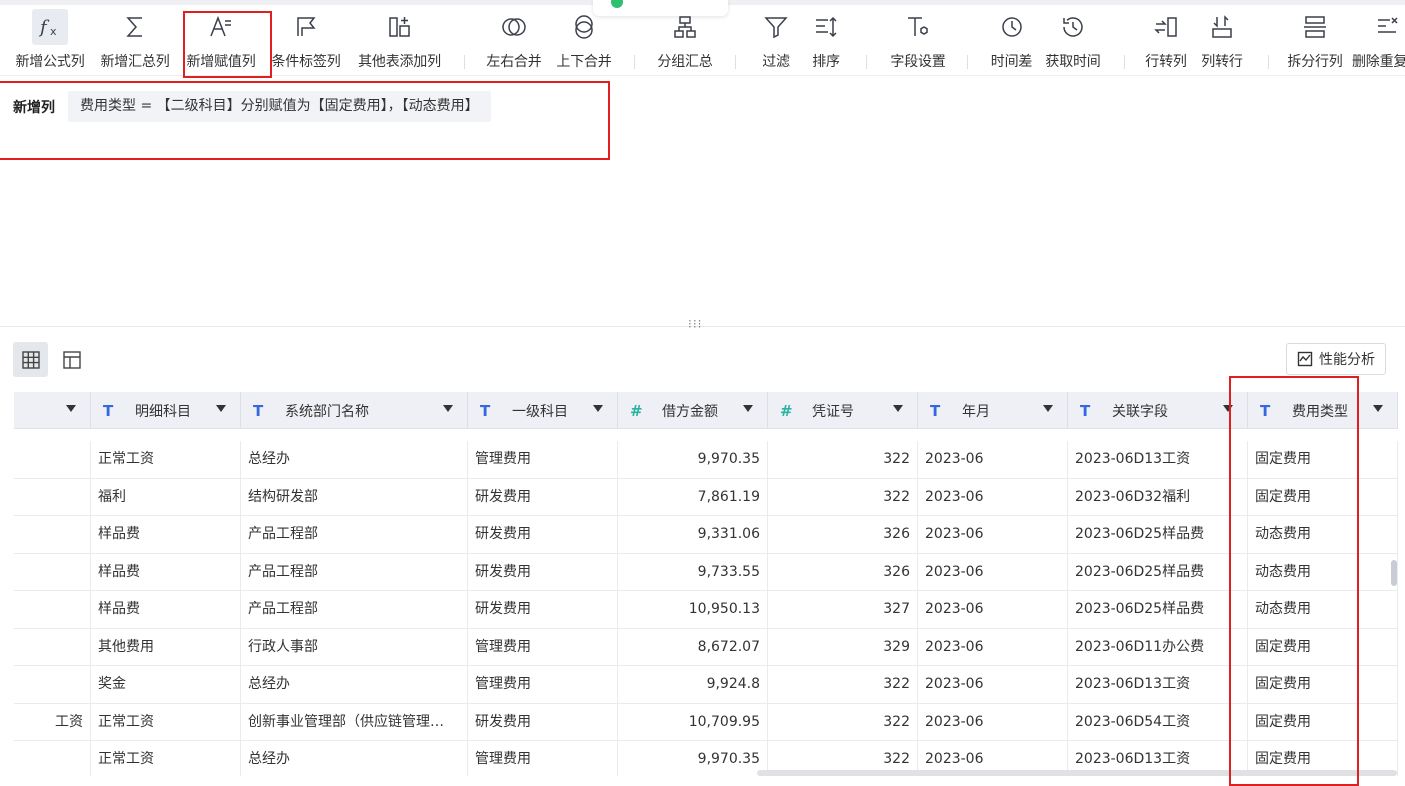 The width and height of the screenshot is (1405, 786). What do you see at coordinates (1077, 773) in the screenshot?
I see `horizontal-scrollbar` at bounding box center [1077, 773].